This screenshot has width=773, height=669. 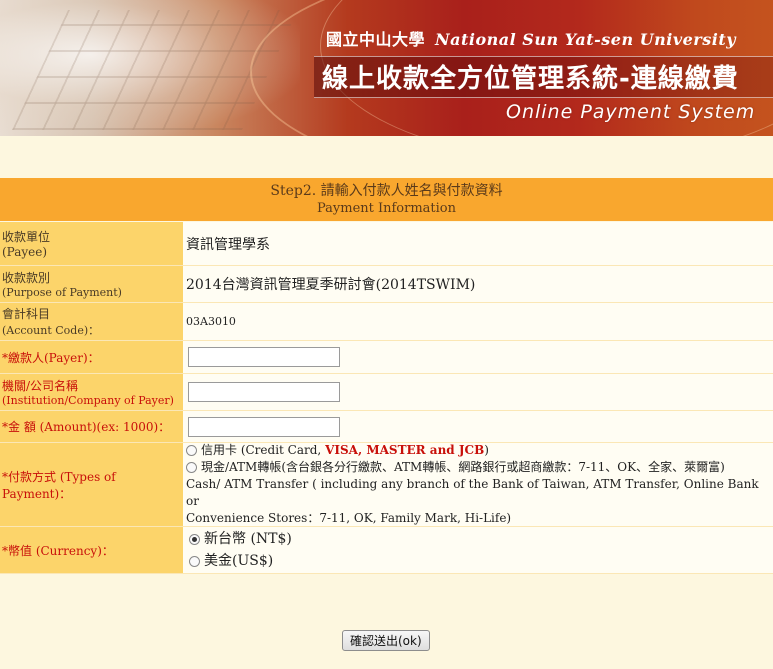 I want to click on purpose-label: 收款款別 (Purpose of Payment), so click(x=91, y=284).